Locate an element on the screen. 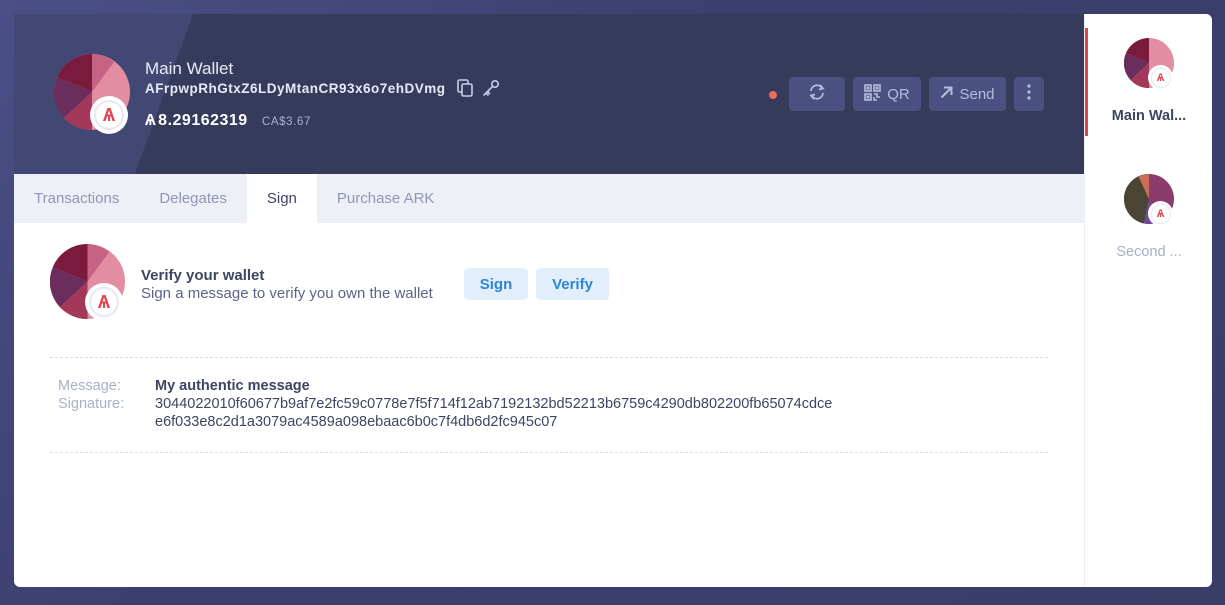 The height and width of the screenshot is (605, 1225). tab-purchase-ark: Purchase ARK is located at coordinates (386, 198).